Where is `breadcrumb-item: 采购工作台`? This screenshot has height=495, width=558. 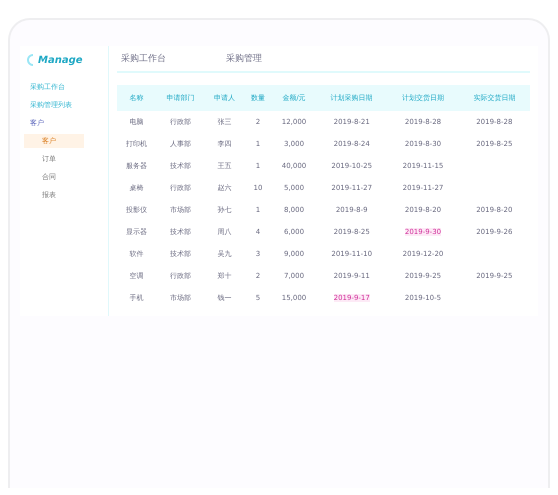
breadcrumb-item: 采购工作台 is located at coordinates (143, 58).